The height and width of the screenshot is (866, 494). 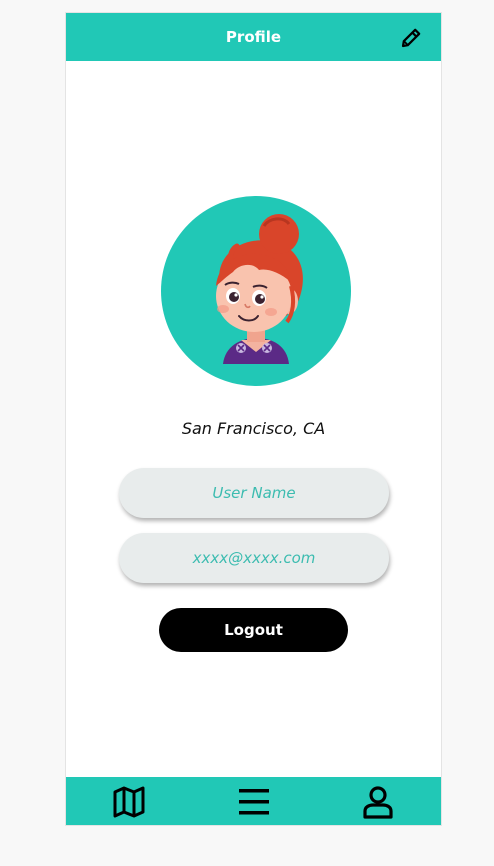 What do you see at coordinates (259, 289) in the screenshot?
I see `cartoon-girl-avatar` at bounding box center [259, 289].